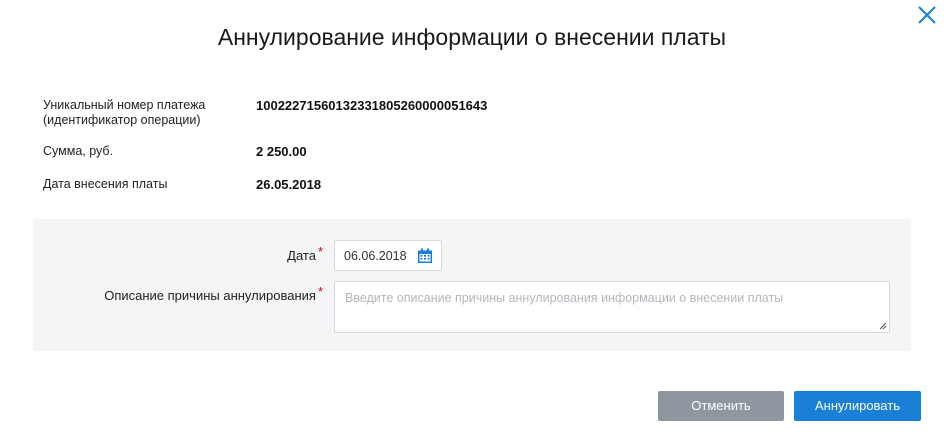 This screenshot has width=952, height=439. I want to click on date-input: 06.06.2018, so click(388, 255).